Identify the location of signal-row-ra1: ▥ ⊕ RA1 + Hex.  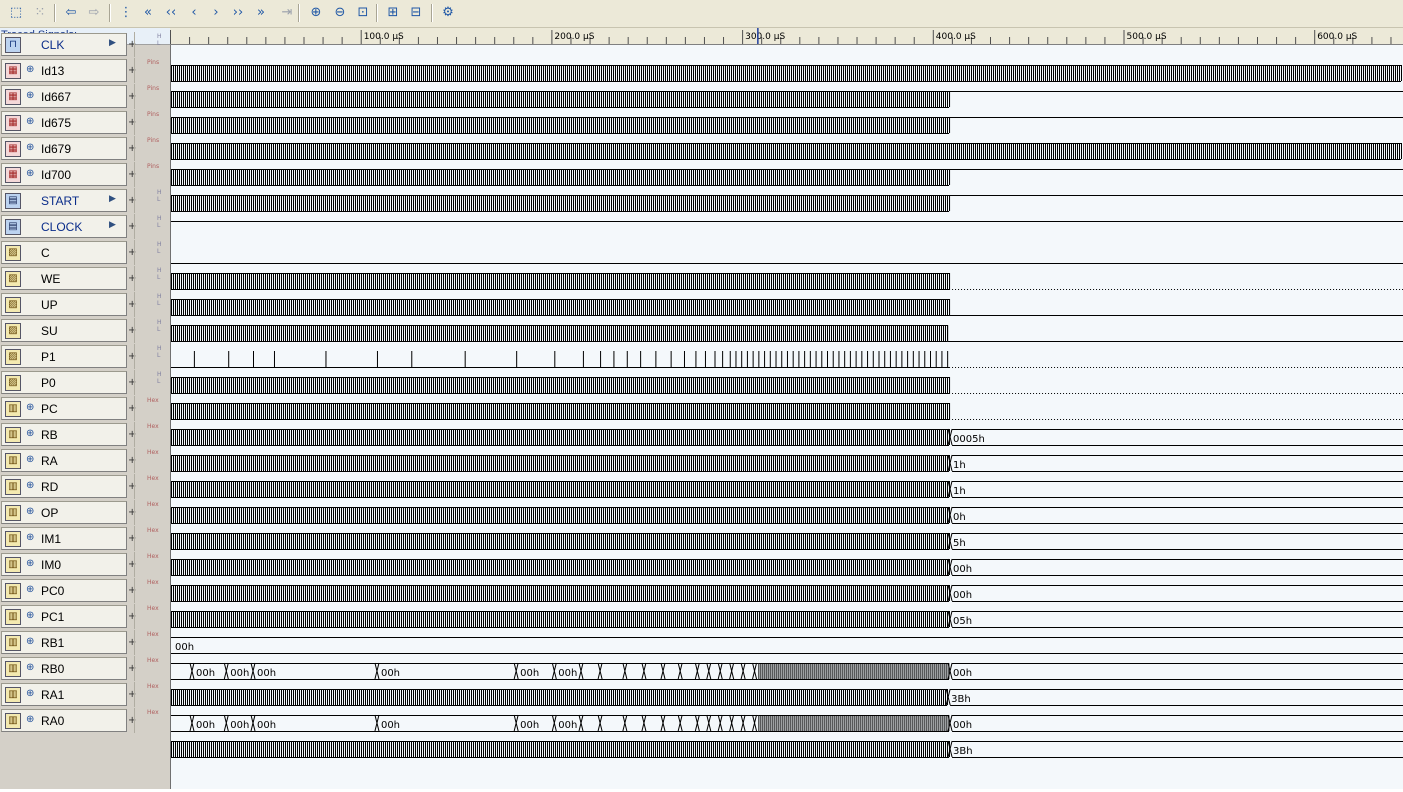
(85, 695).